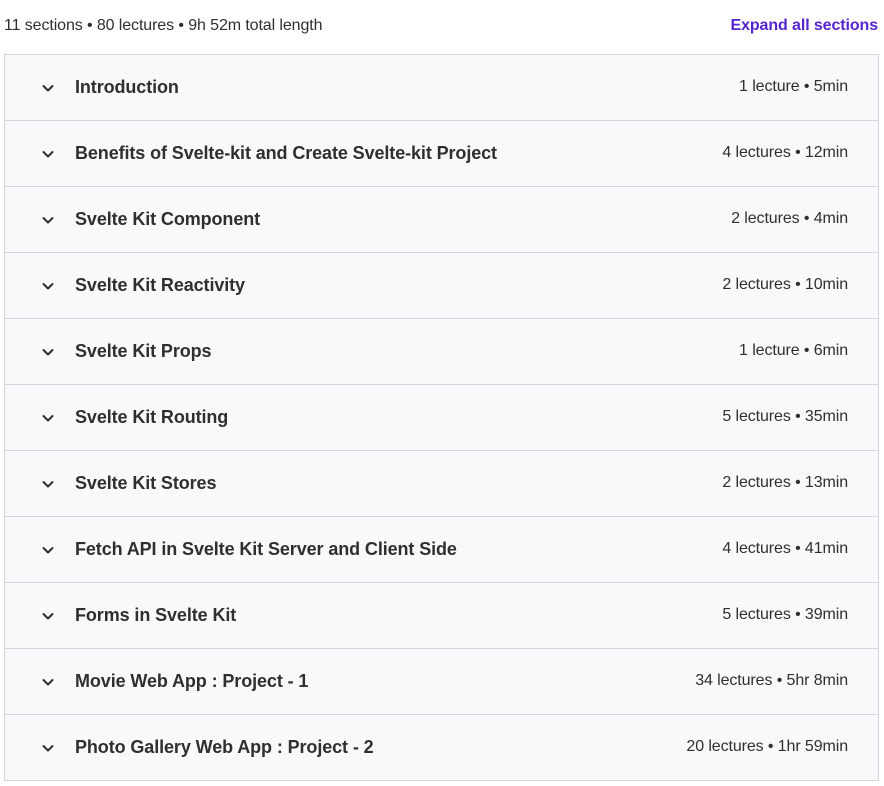 Image resolution: width=884 pixels, height=786 pixels. I want to click on section-title: Forms in Svelte Kit, so click(156, 615).